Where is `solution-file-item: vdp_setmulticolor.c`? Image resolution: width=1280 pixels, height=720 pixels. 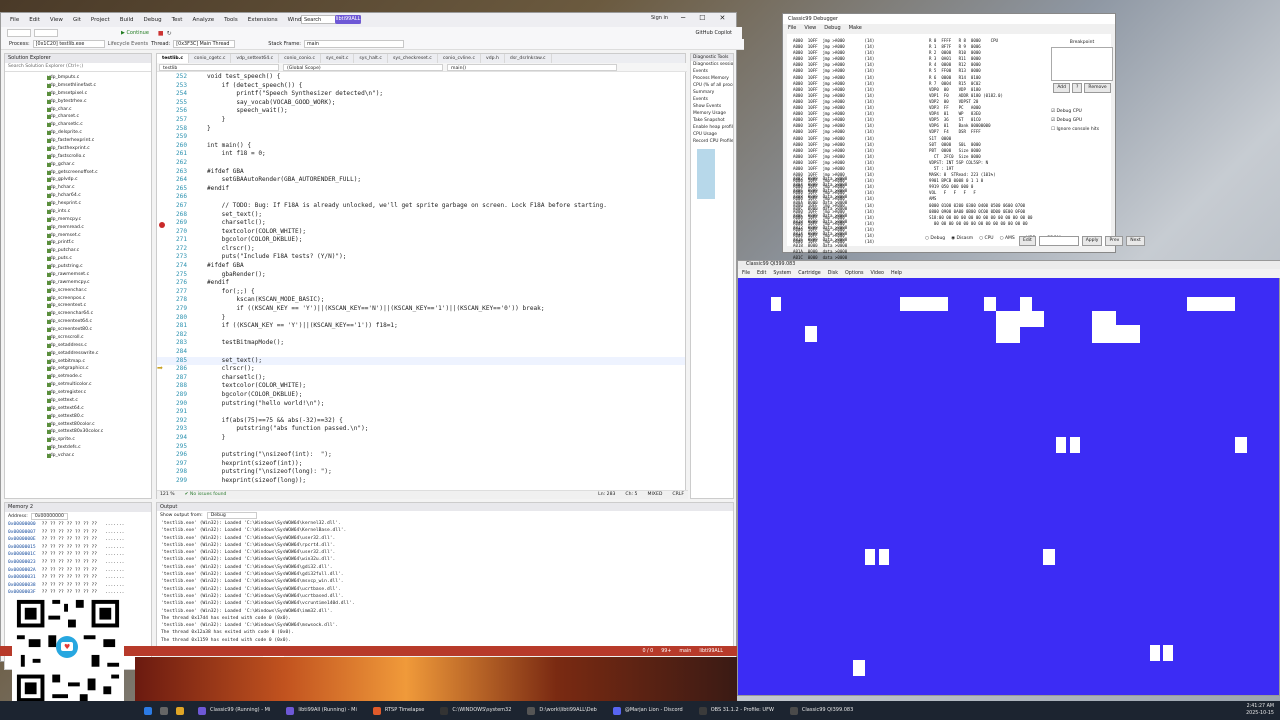 solution-file-item: vdp_setmulticolor.c is located at coordinates (78, 385).